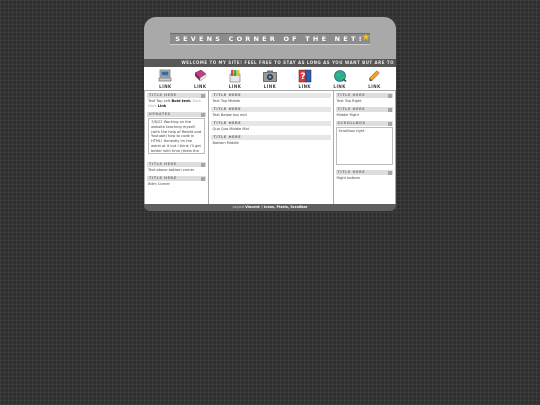 The image size is (540, 405). Describe the element at coordinates (347, 115) in the screenshot. I see `right-text: Middle Right` at that location.